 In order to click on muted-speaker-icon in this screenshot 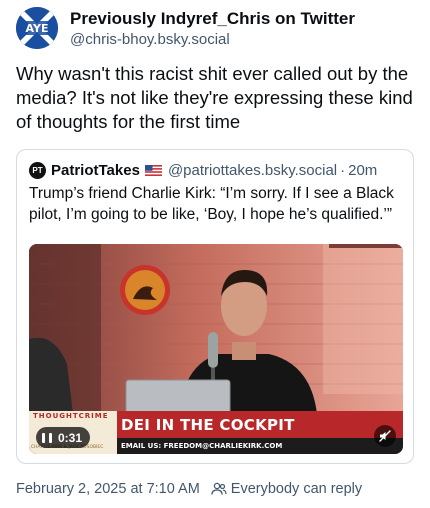, I will do `click(385, 436)`.